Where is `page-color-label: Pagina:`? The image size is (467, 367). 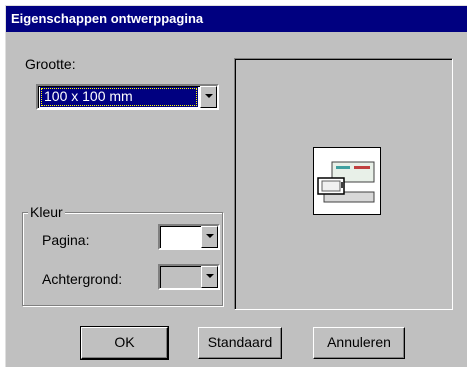 page-color-label: Pagina: is located at coordinates (66, 240).